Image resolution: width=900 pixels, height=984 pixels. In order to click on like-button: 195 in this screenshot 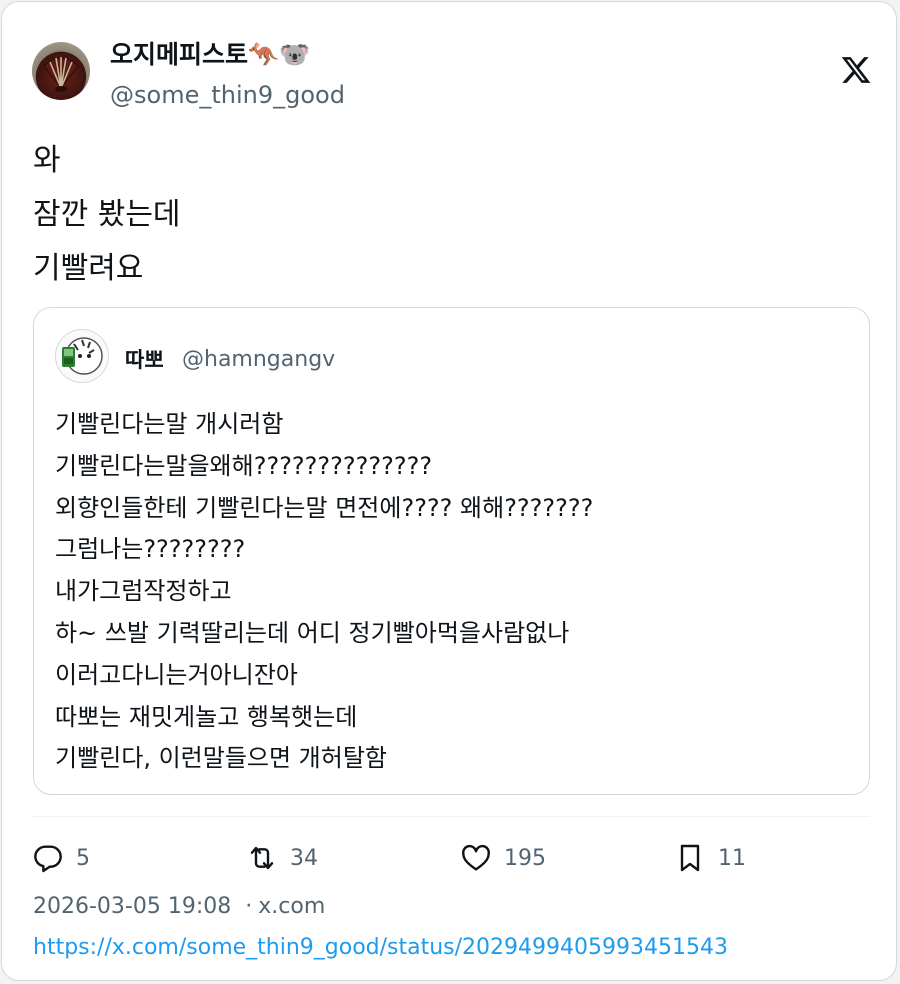, I will do `click(503, 858)`.